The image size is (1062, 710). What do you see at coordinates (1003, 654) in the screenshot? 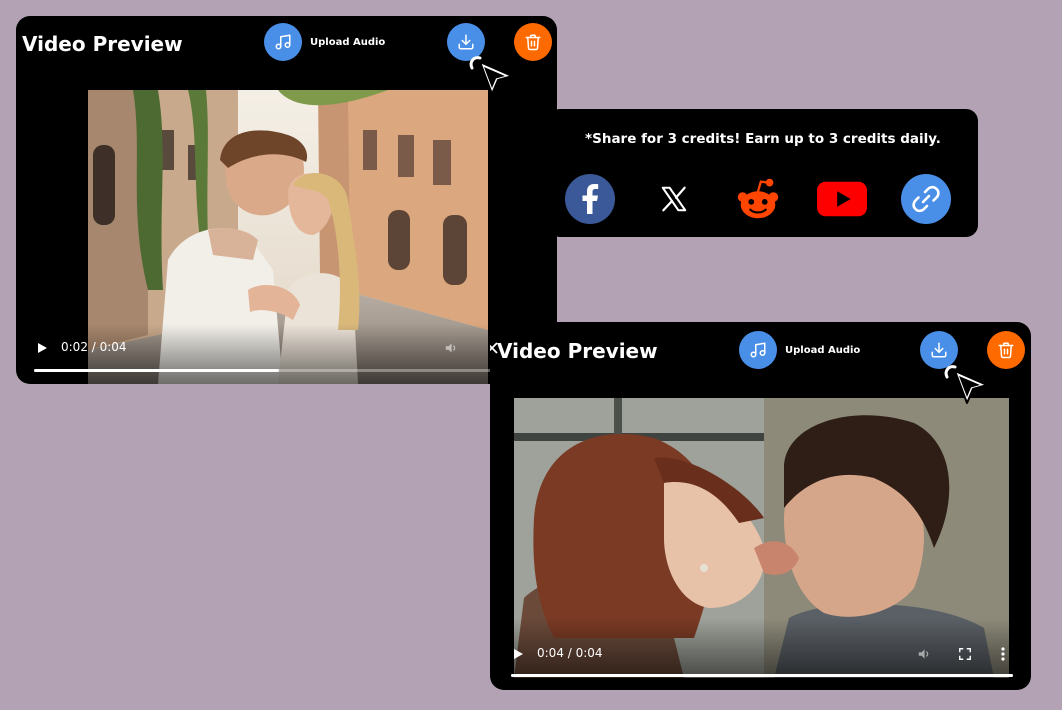
I see `more-options-icon` at bounding box center [1003, 654].